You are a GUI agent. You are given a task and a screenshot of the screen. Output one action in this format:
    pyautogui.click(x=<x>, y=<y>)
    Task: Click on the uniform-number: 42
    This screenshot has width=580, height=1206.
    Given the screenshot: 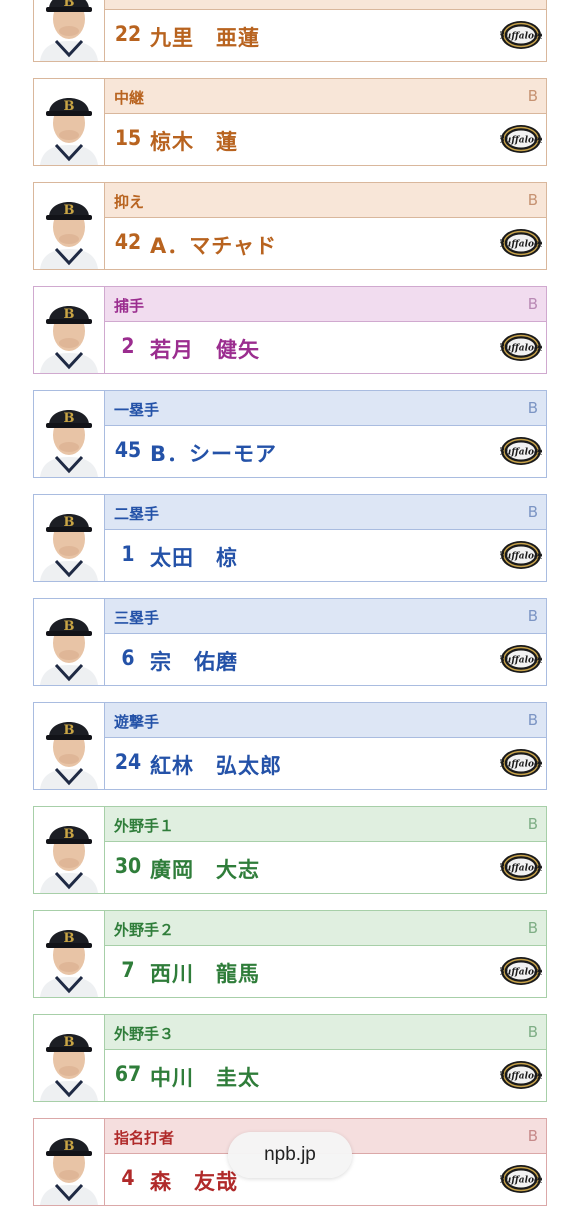 What is the action you would take?
    pyautogui.click(x=128, y=242)
    